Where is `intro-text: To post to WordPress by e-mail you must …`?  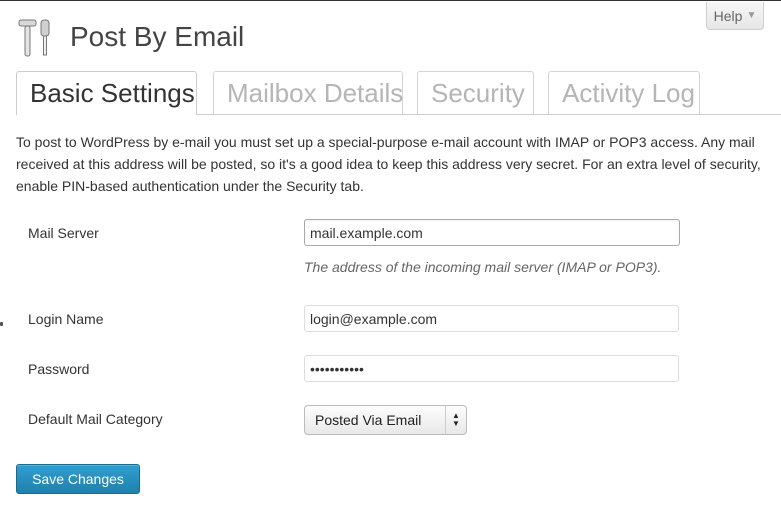
intro-text: To post to WordPress by e-mail you must … is located at coordinates (388, 164).